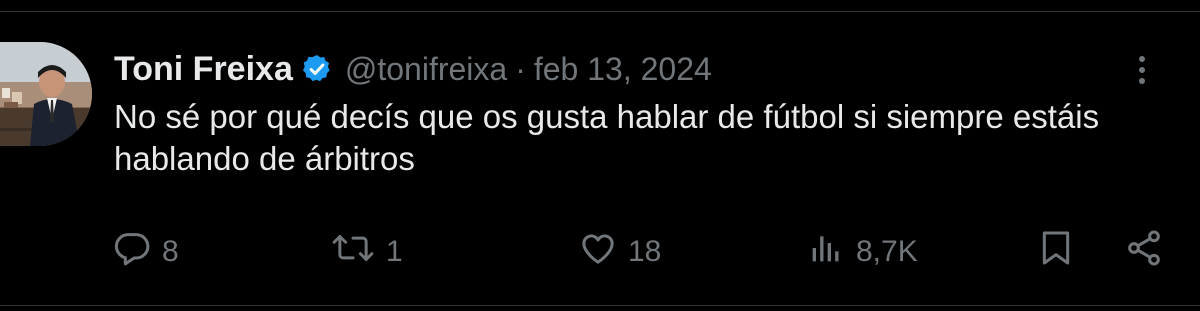 Image resolution: width=1200 pixels, height=311 pixels. What do you see at coordinates (170, 251) in the screenshot?
I see `reply-count: 8` at bounding box center [170, 251].